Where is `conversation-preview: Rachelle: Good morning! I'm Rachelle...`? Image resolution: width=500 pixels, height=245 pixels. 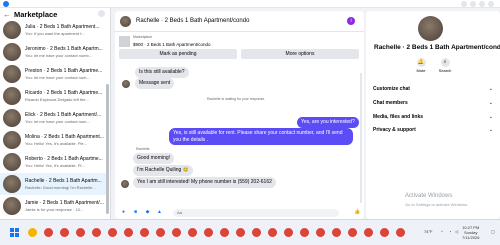
conversation-preview: Rachelle: Good morning! I'm Rachelle... is located at coordinates (60, 187).